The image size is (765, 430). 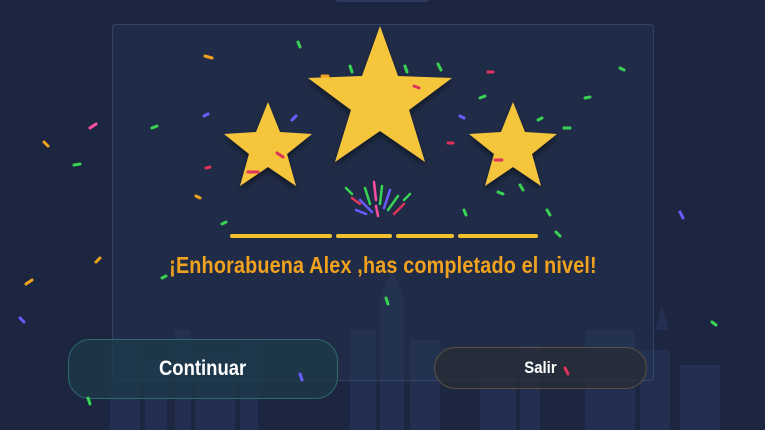 I want to click on exit-button: Salir, so click(x=540, y=368).